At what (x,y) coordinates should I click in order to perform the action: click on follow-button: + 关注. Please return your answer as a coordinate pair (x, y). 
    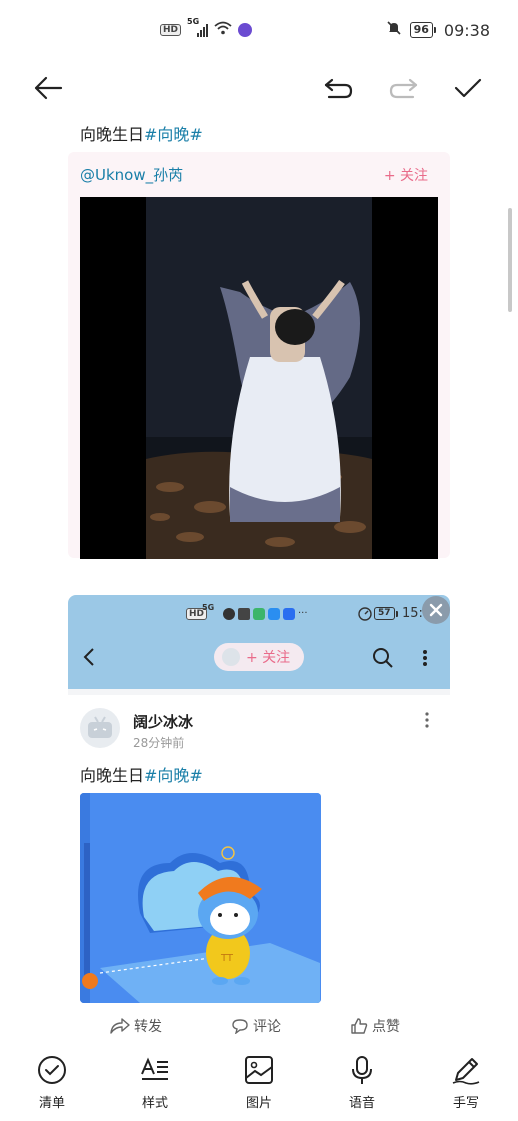
    Looking at the image, I should click on (406, 175).